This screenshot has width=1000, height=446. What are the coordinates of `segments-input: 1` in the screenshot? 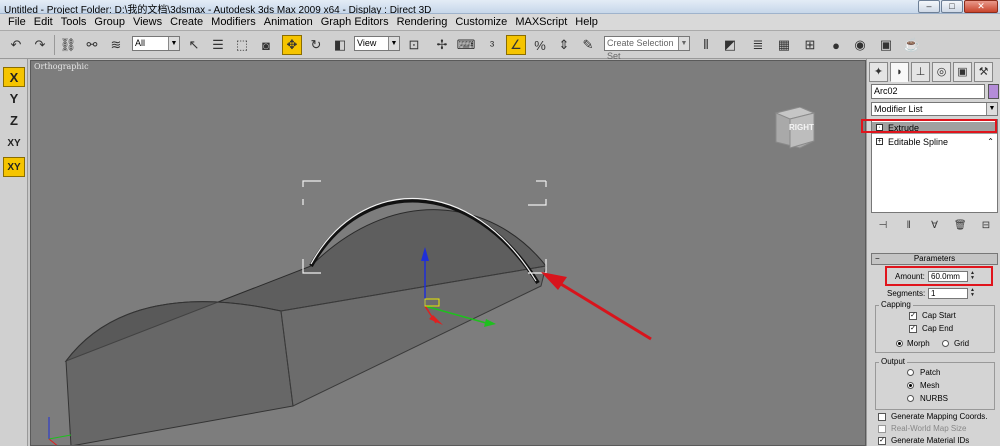 It's located at (948, 293).